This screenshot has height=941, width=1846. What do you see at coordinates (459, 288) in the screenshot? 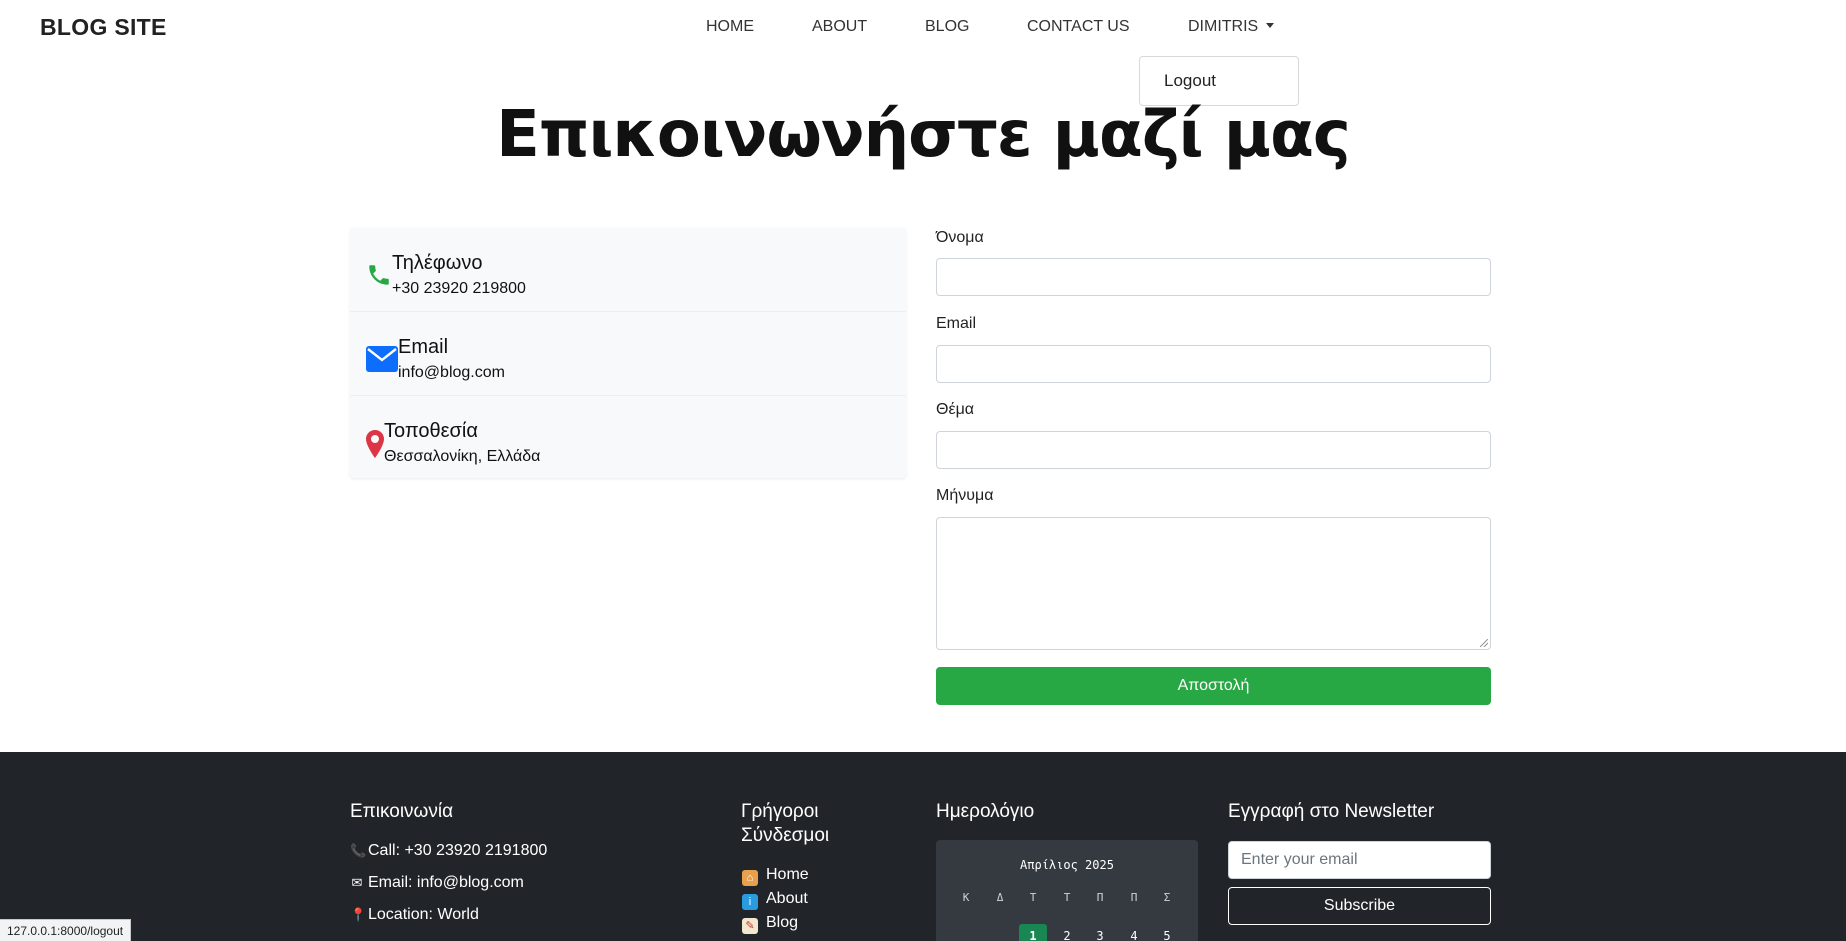
I see `phone-value: +30 23920 219800` at bounding box center [459, 288].